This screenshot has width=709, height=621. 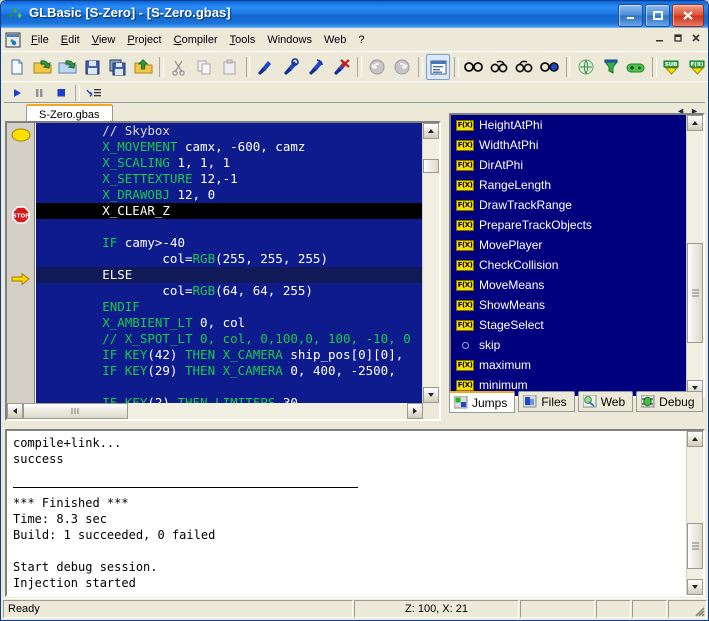 What do you see at coordinates (229, 195) in the screenshot?
I see `code-line: X_DRAWOBJ 12, 0` at bounding box center [229, 195].